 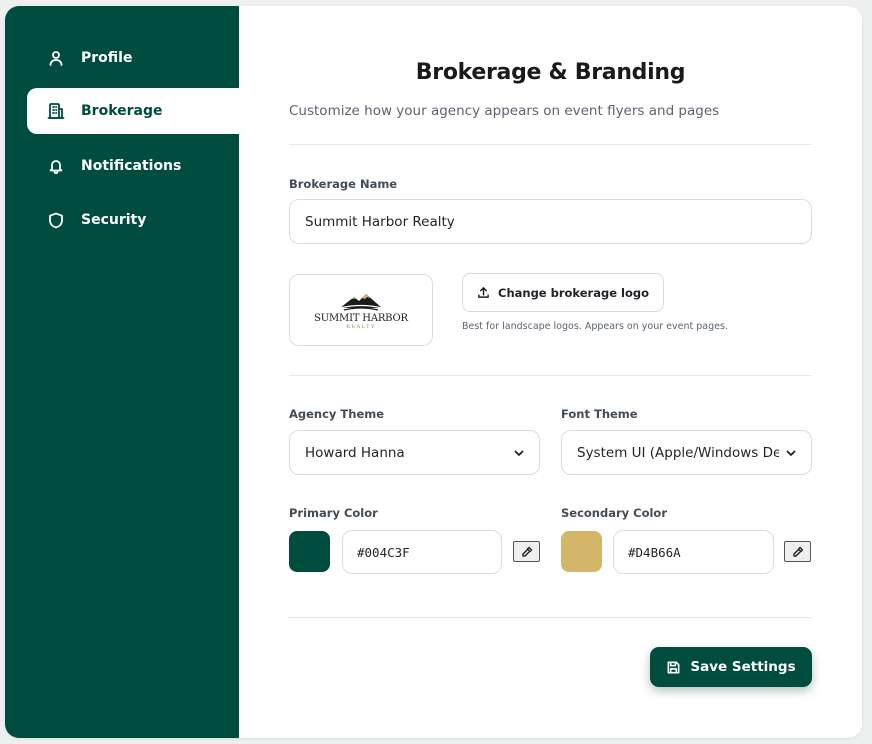 What do you see at coordinates (573, 292) in the screenshot?
I see `change-logo-label: Change brokerage logo` at bounding box center [573, 292].